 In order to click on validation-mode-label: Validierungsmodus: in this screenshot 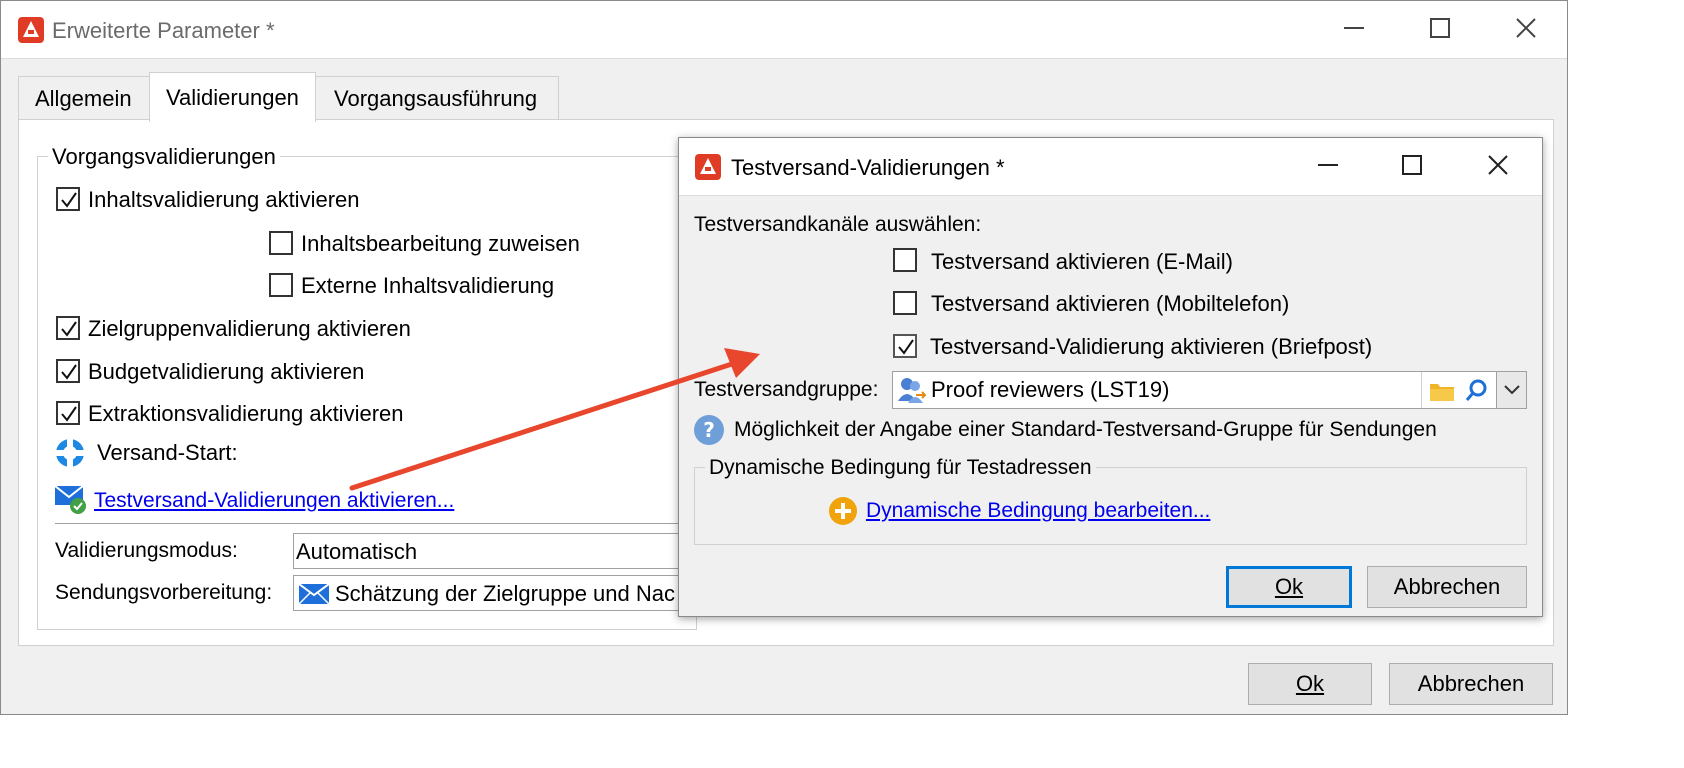, I will do `click(146, 550)`.